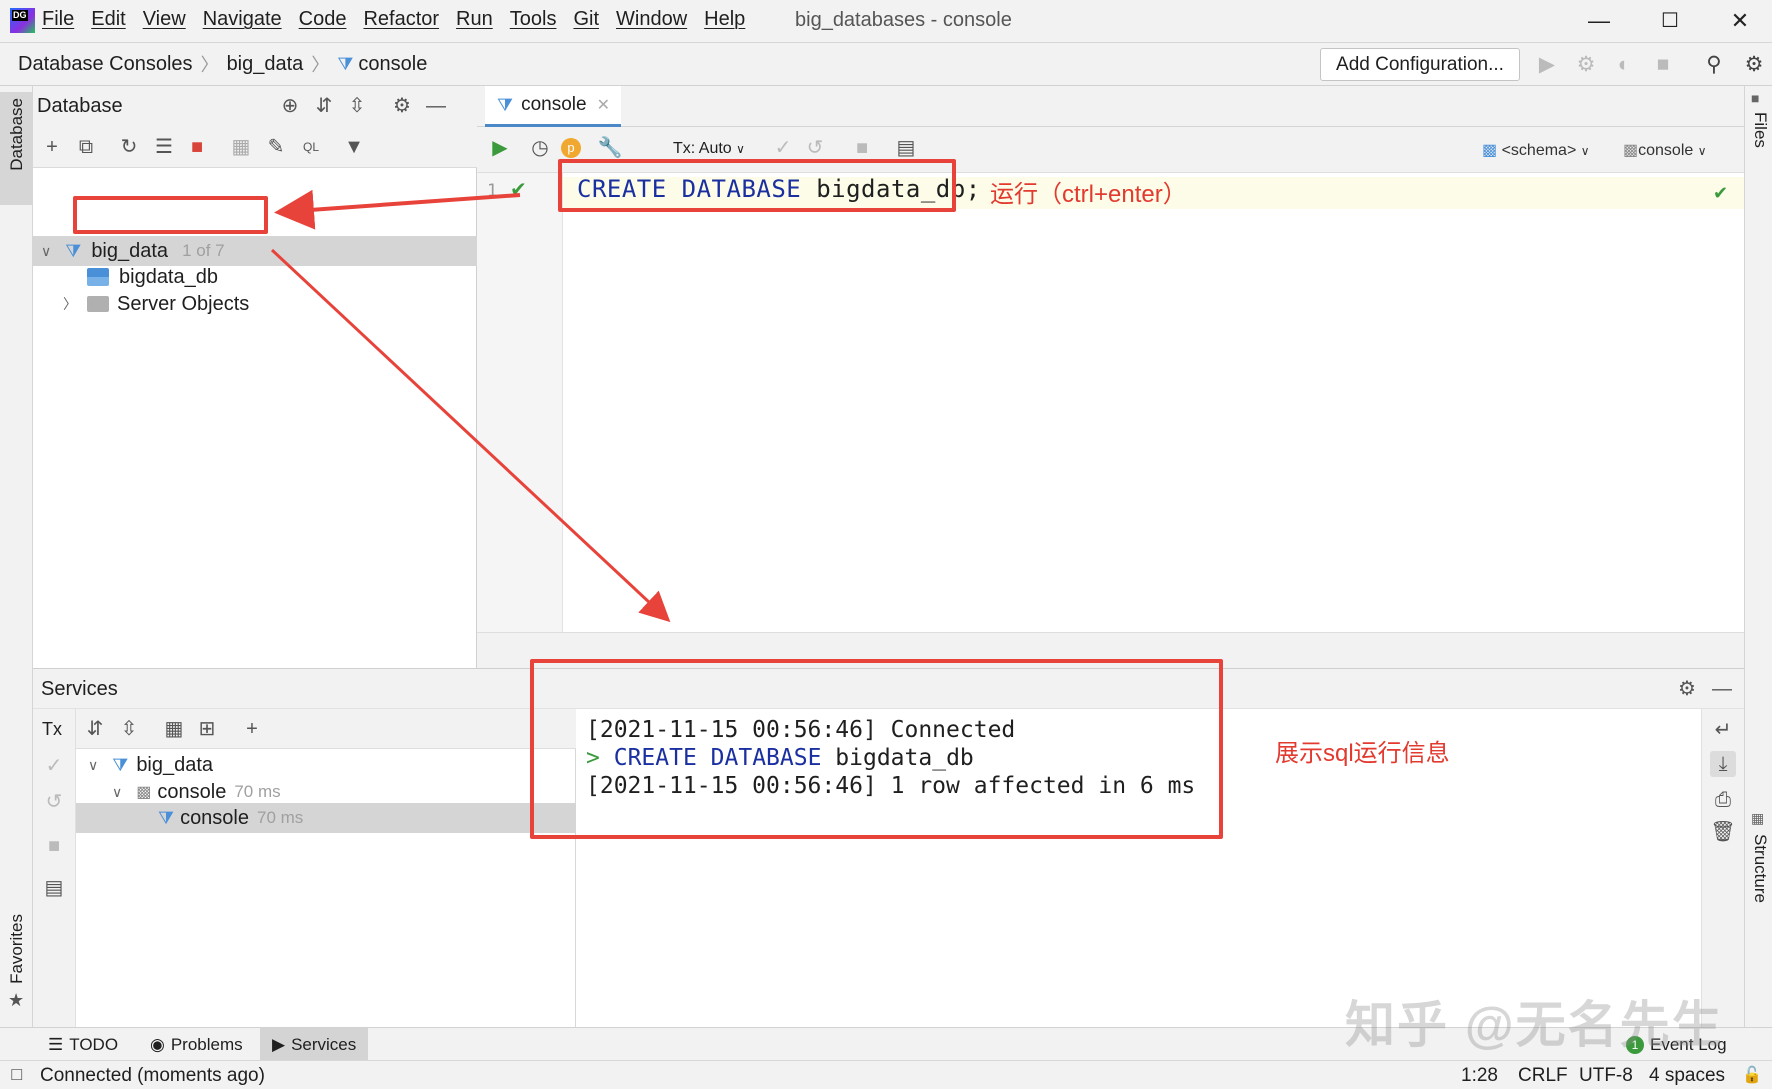 The image size is (1772, 1089). Describe the element at coordinates (1606, 1076) in the screenshot. I see `file-encoding: UTF-8` at that location.